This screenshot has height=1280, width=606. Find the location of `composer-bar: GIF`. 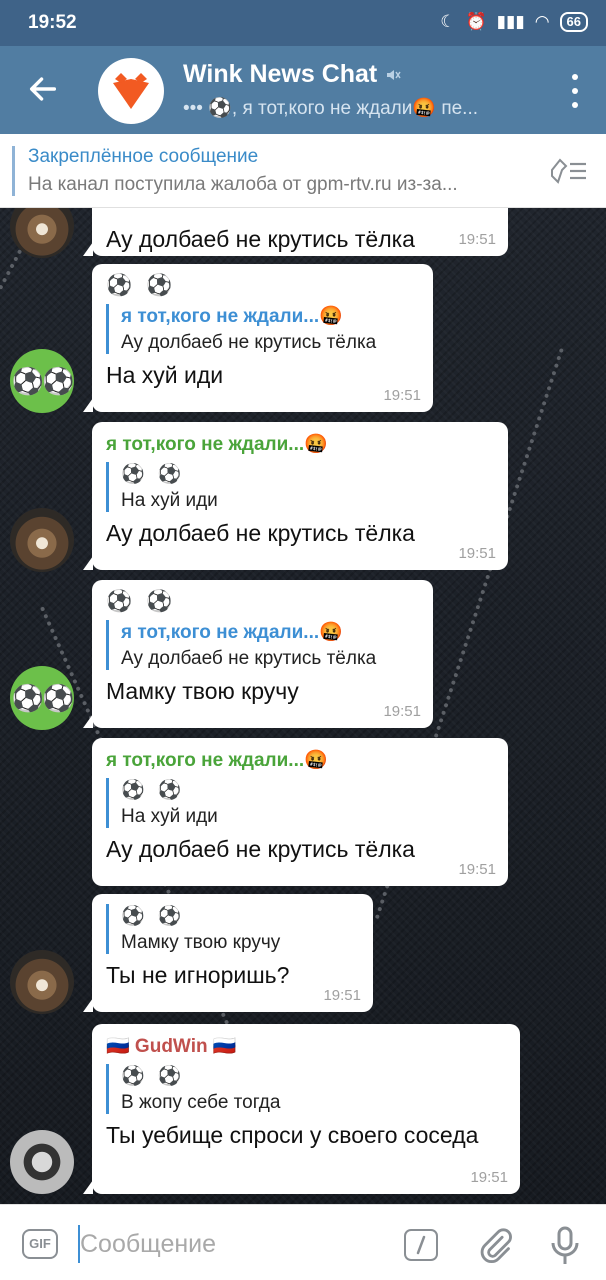

composer-bar: GIF is located at coordinates (303, 1242).